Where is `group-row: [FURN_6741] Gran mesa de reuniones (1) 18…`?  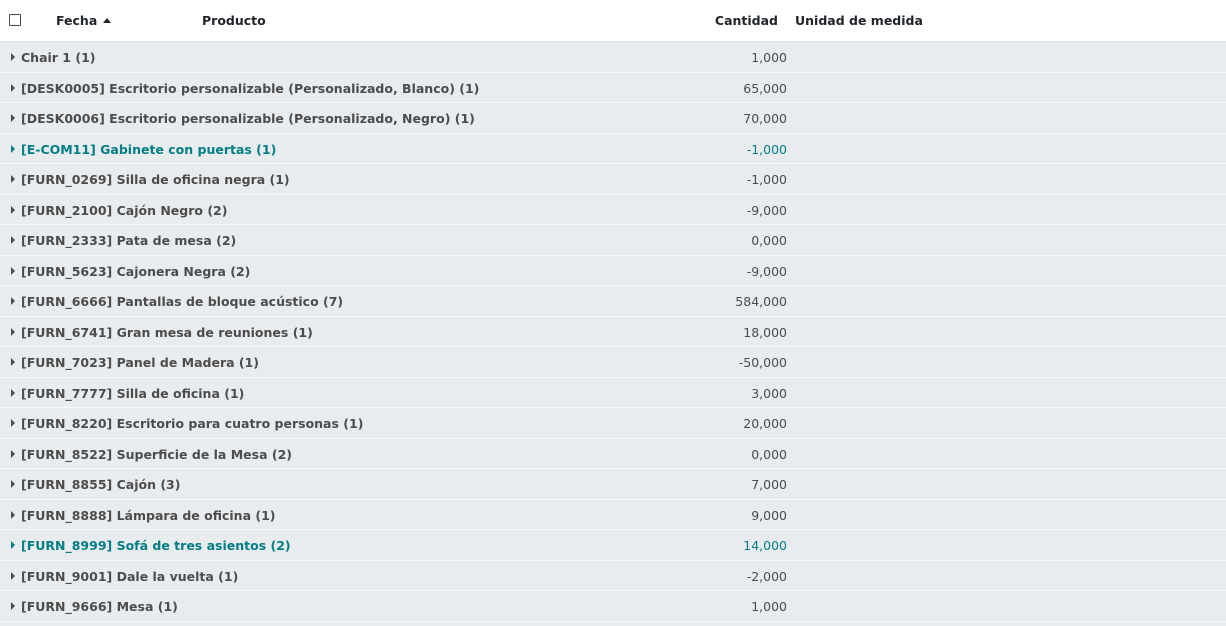 group-row: [FURN_6741] Gran mesa de reuniones (1) 18… is located at coordinates (613, 332).